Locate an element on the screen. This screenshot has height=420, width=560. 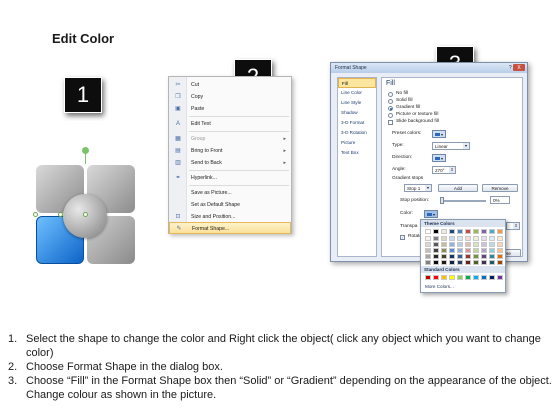
selected-shape is located at coordinates (85, 208).